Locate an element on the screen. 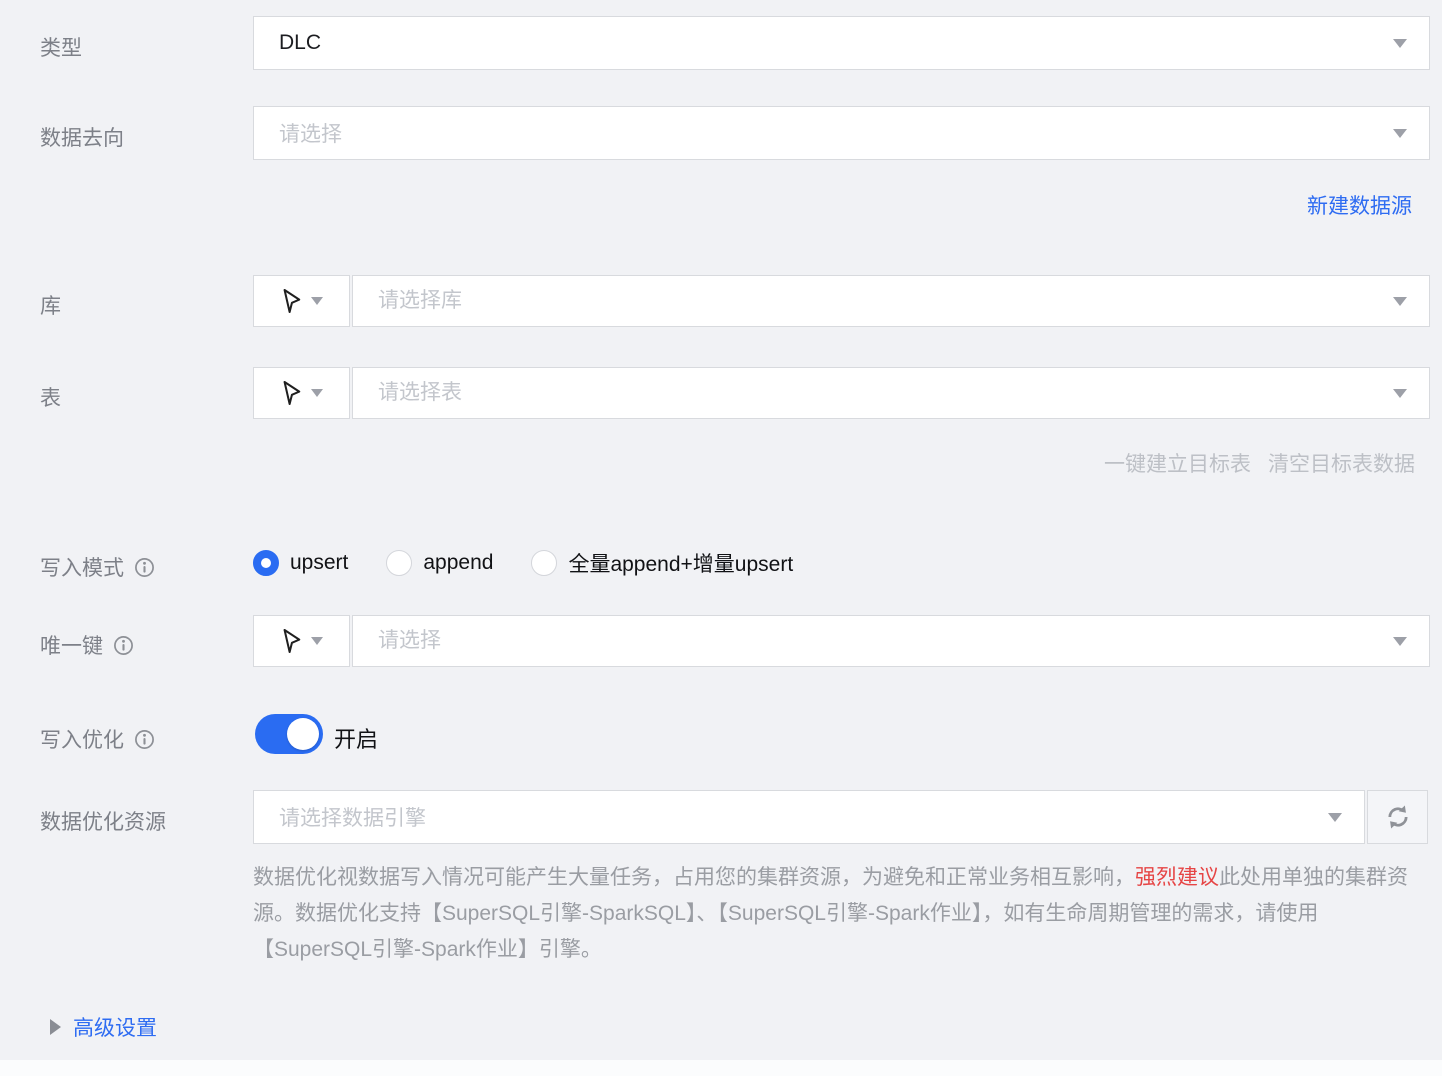  optimization-resource-select: 请选择数据引擎 is located at coordinates (809, 817).